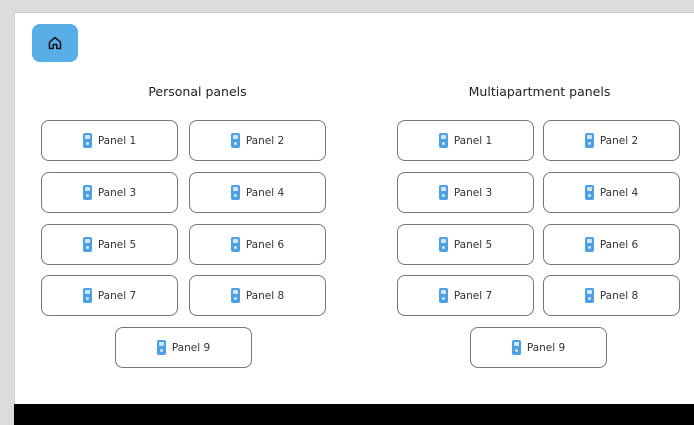 The width and height of the screenshot is (694, 425). I want to click on personal-panel-1-button: Panel 1, so click(109, 140).